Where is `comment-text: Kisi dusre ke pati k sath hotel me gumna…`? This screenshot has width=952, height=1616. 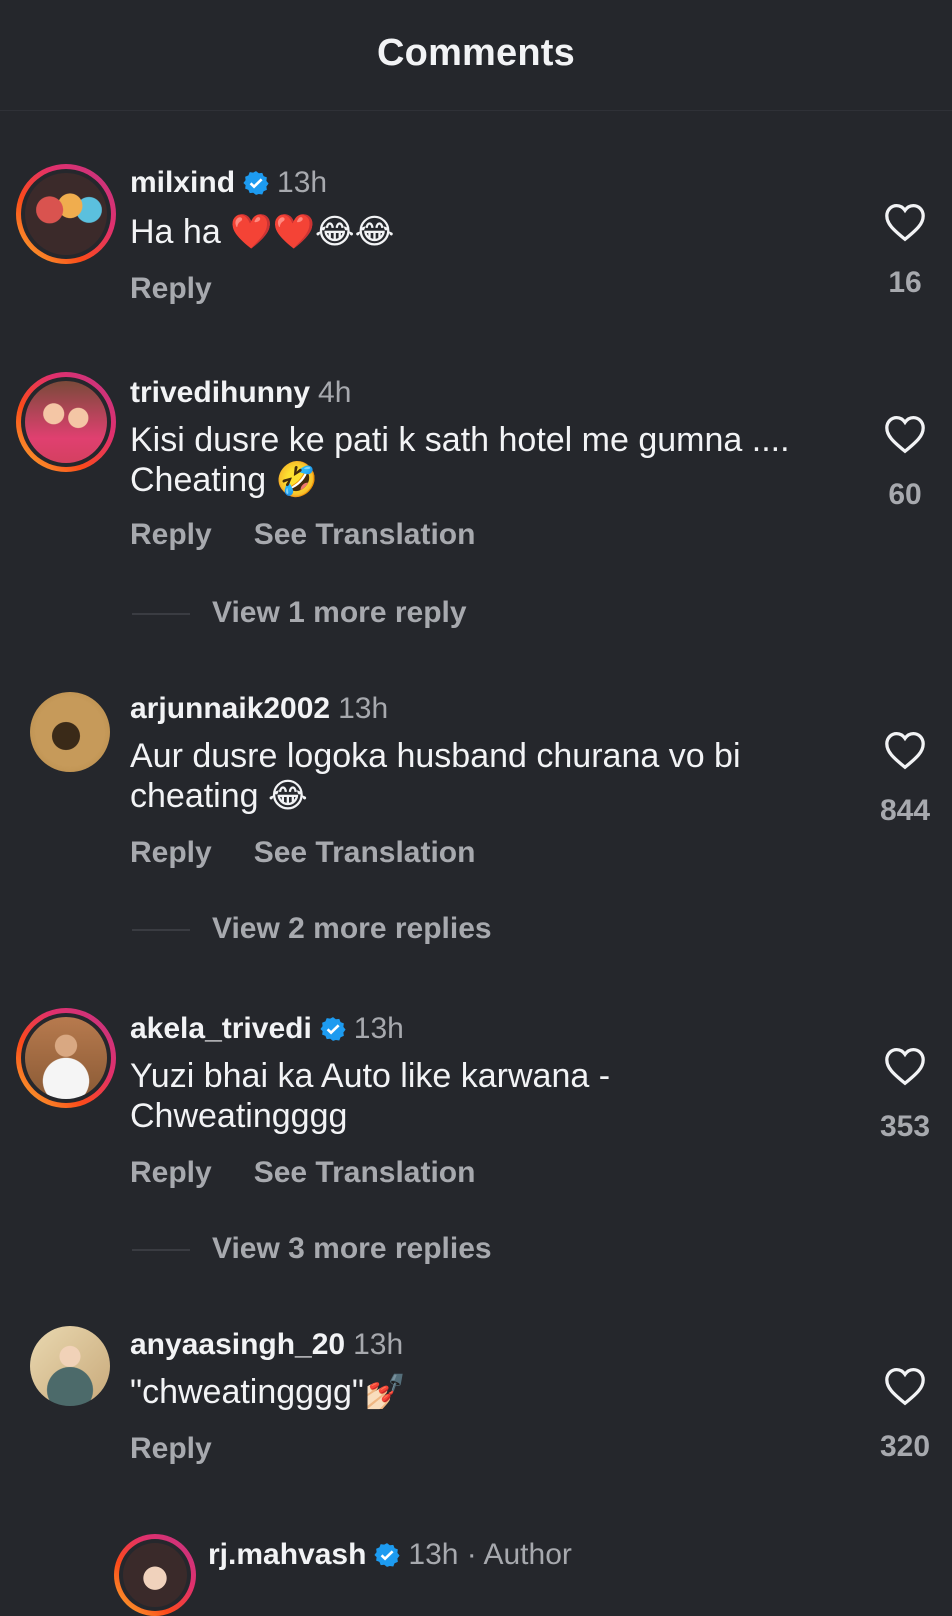
comment-text: Kisi dusre ke pati k sath hotel me gumna… is located at coordinates (460, 460).